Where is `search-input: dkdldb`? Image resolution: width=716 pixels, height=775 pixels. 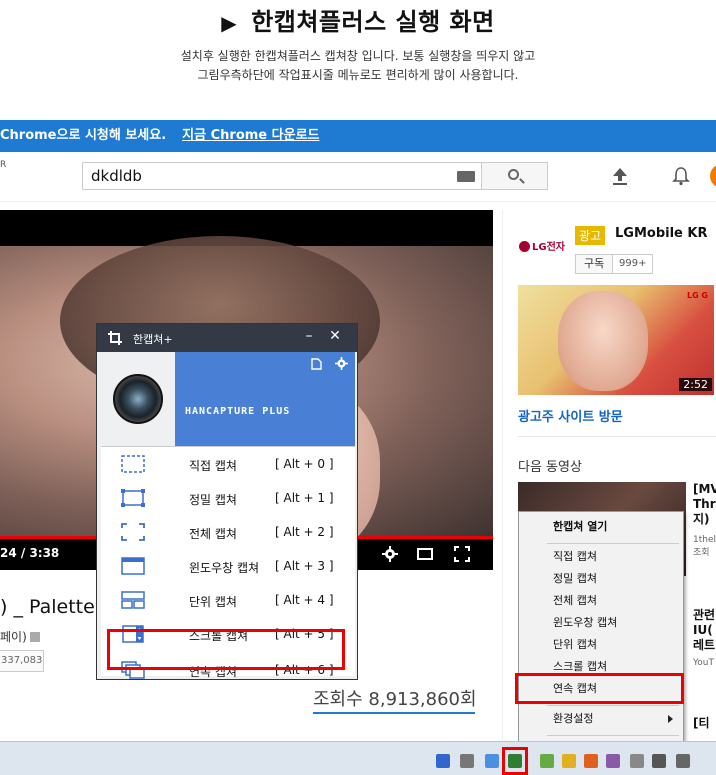 search-input: dkdldb is located at coordinates (282, 176).